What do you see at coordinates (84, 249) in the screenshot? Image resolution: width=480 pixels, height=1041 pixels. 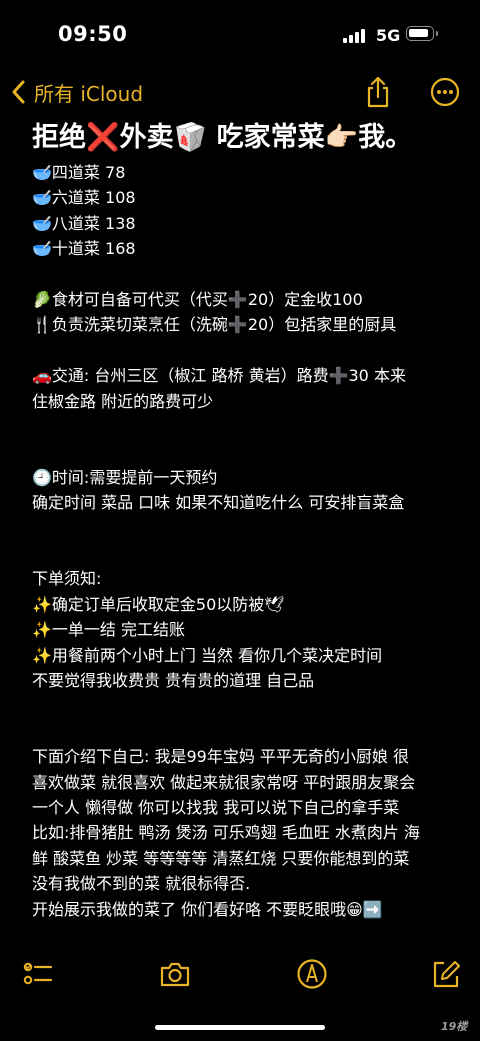 I see `note-line: 🥣十道菜 168` at bounding box center [84, 249].